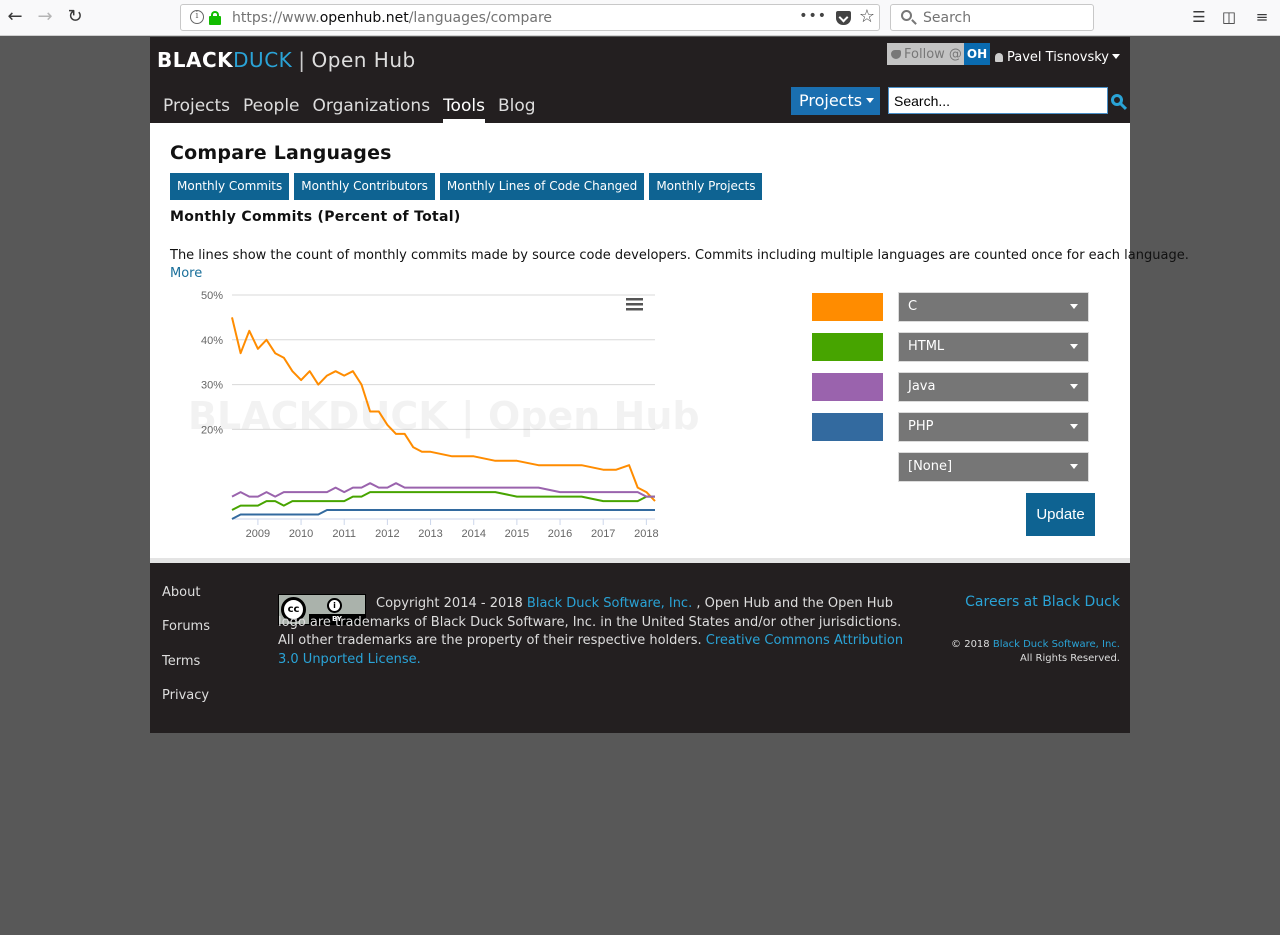  Describe the element at coordinates (473, 534) in the screenshot. I see `x-tick-label: 2014` at that location.